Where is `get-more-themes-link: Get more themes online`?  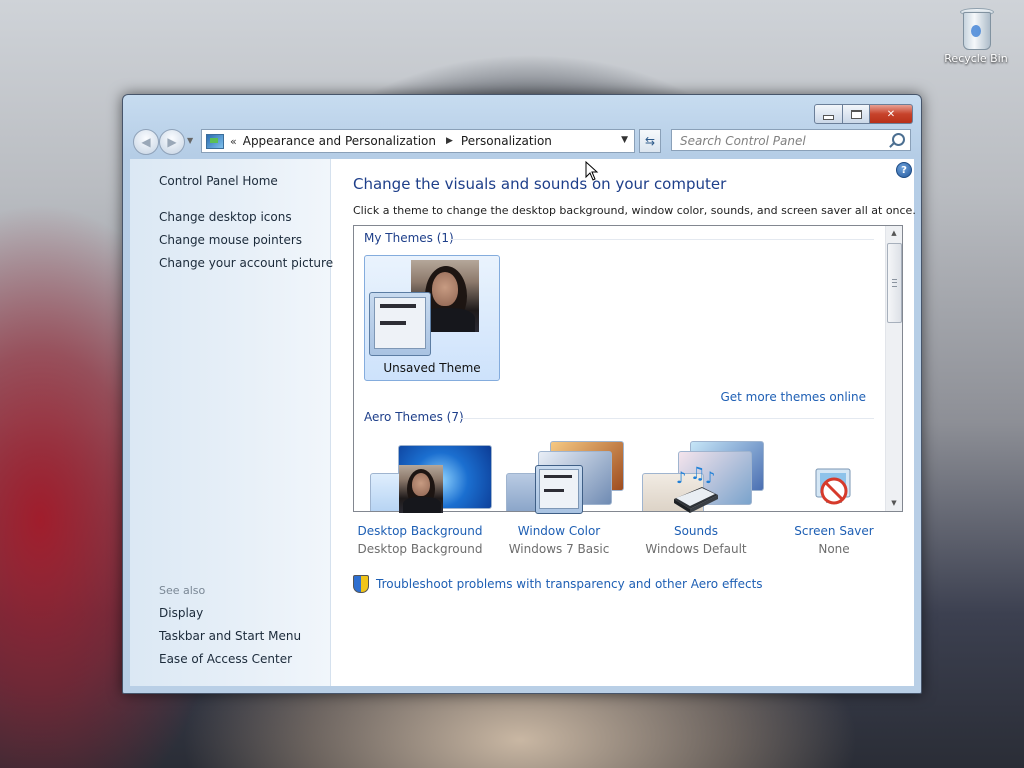
get-more-themes-link: Get more themes online is located at coordinates (793, 397).